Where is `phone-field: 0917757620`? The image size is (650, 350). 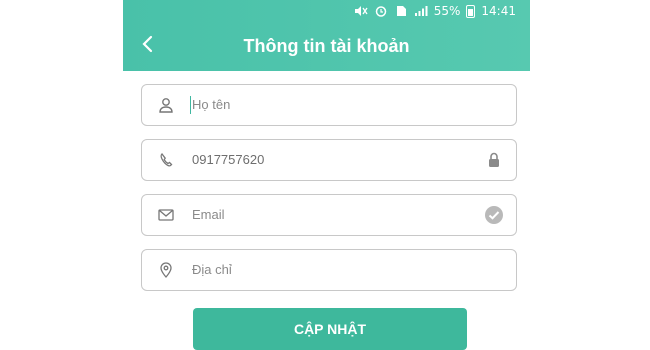 phone-field: 0917757620 is located at coordinates (329, 160).